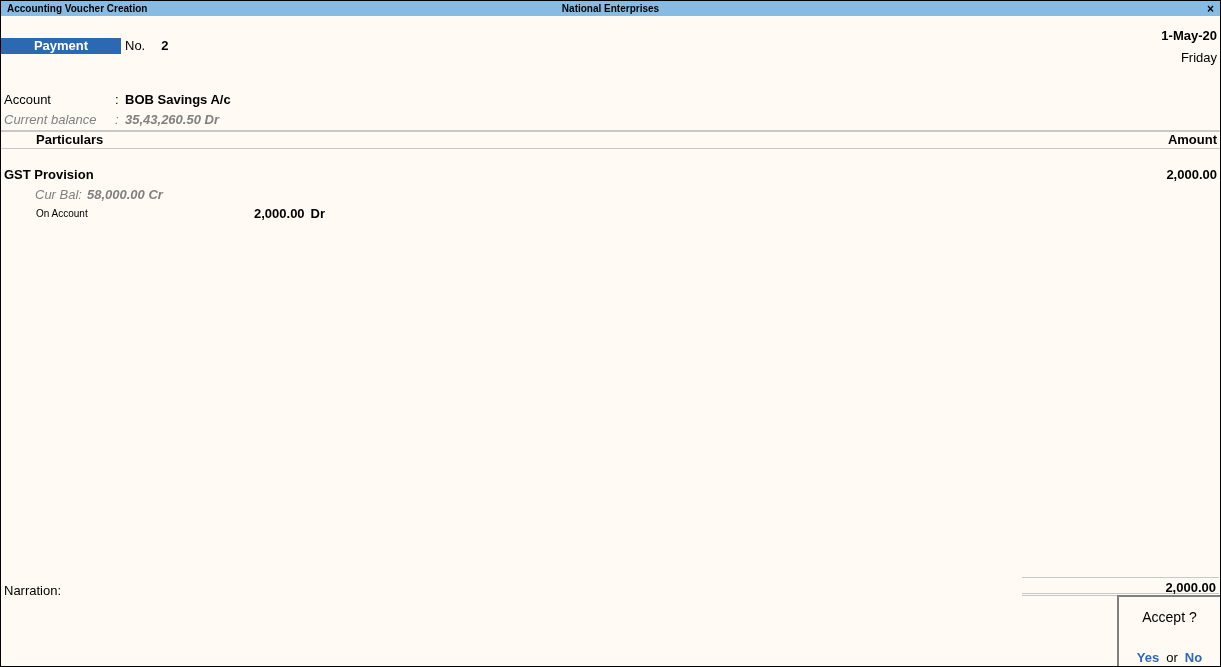  What do you see at coordinates (32, 590) in the screenshot?
I see `narration-label: Narration:` at bounding box center [32, 590].